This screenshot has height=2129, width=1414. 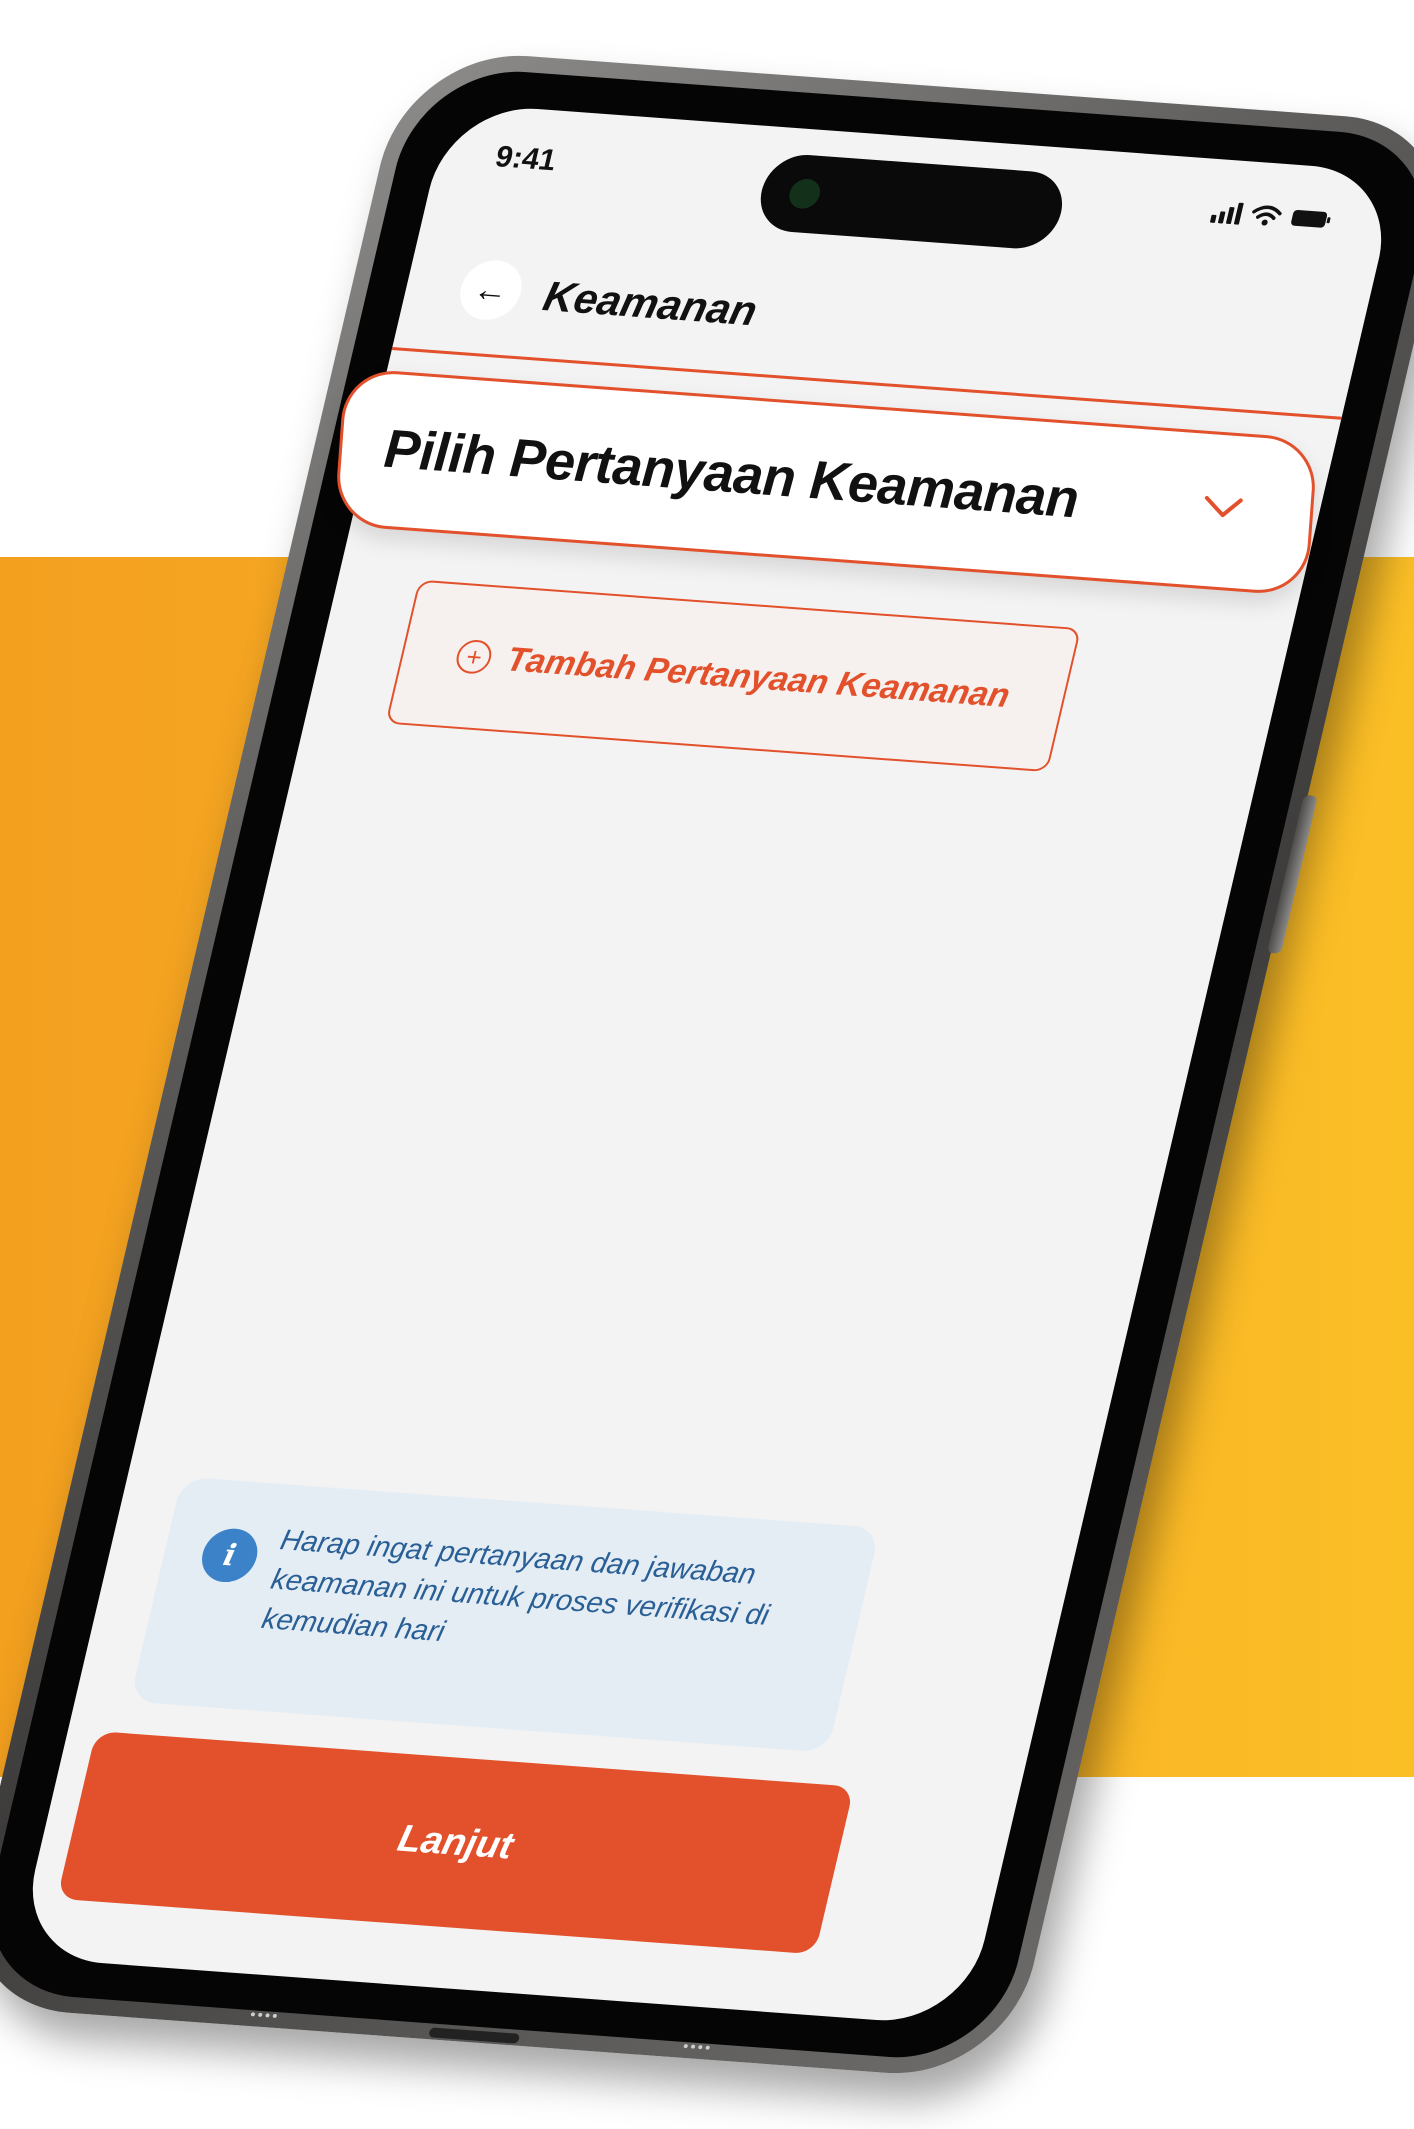 What do you see at coordinates (805, 193) in the screenshot?
I see `camera-icon` at bounding box center [805, 193].